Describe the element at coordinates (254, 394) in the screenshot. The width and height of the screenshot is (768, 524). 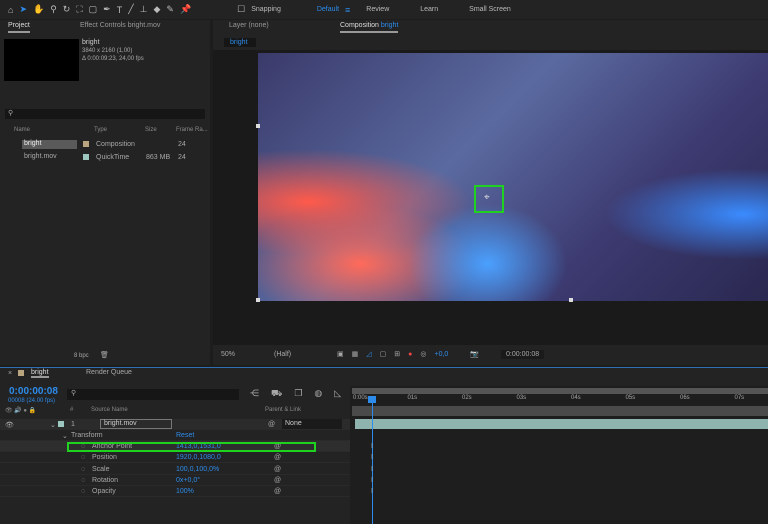
I see `flowchart-icon: ⋲` at that location.